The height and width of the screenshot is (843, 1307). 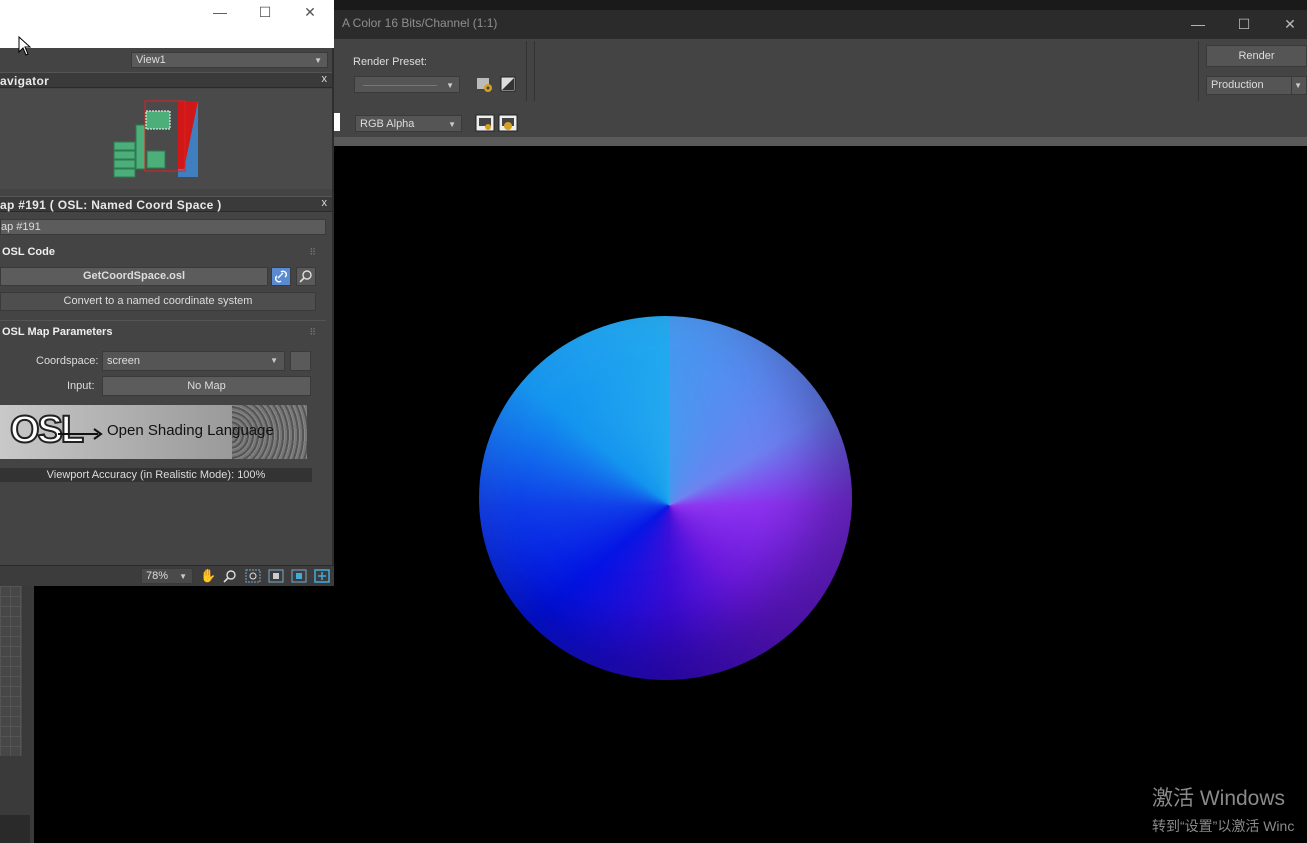 I want to click on pan-to-selected-icon, so click(x=322, y=576).